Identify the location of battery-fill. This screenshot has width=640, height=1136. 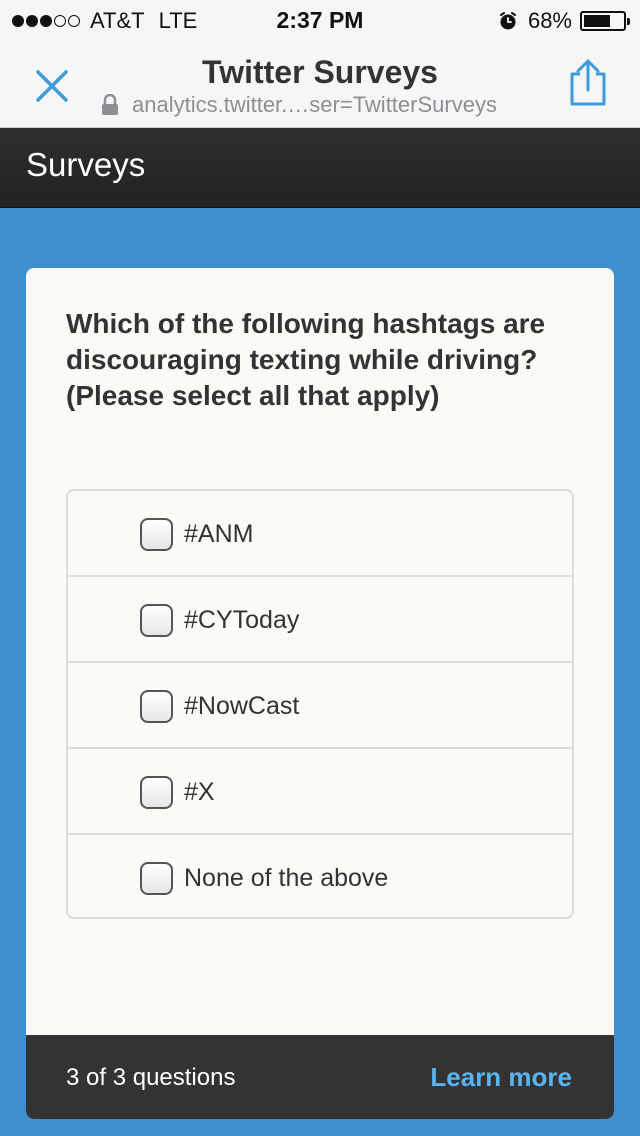
(597, 21).